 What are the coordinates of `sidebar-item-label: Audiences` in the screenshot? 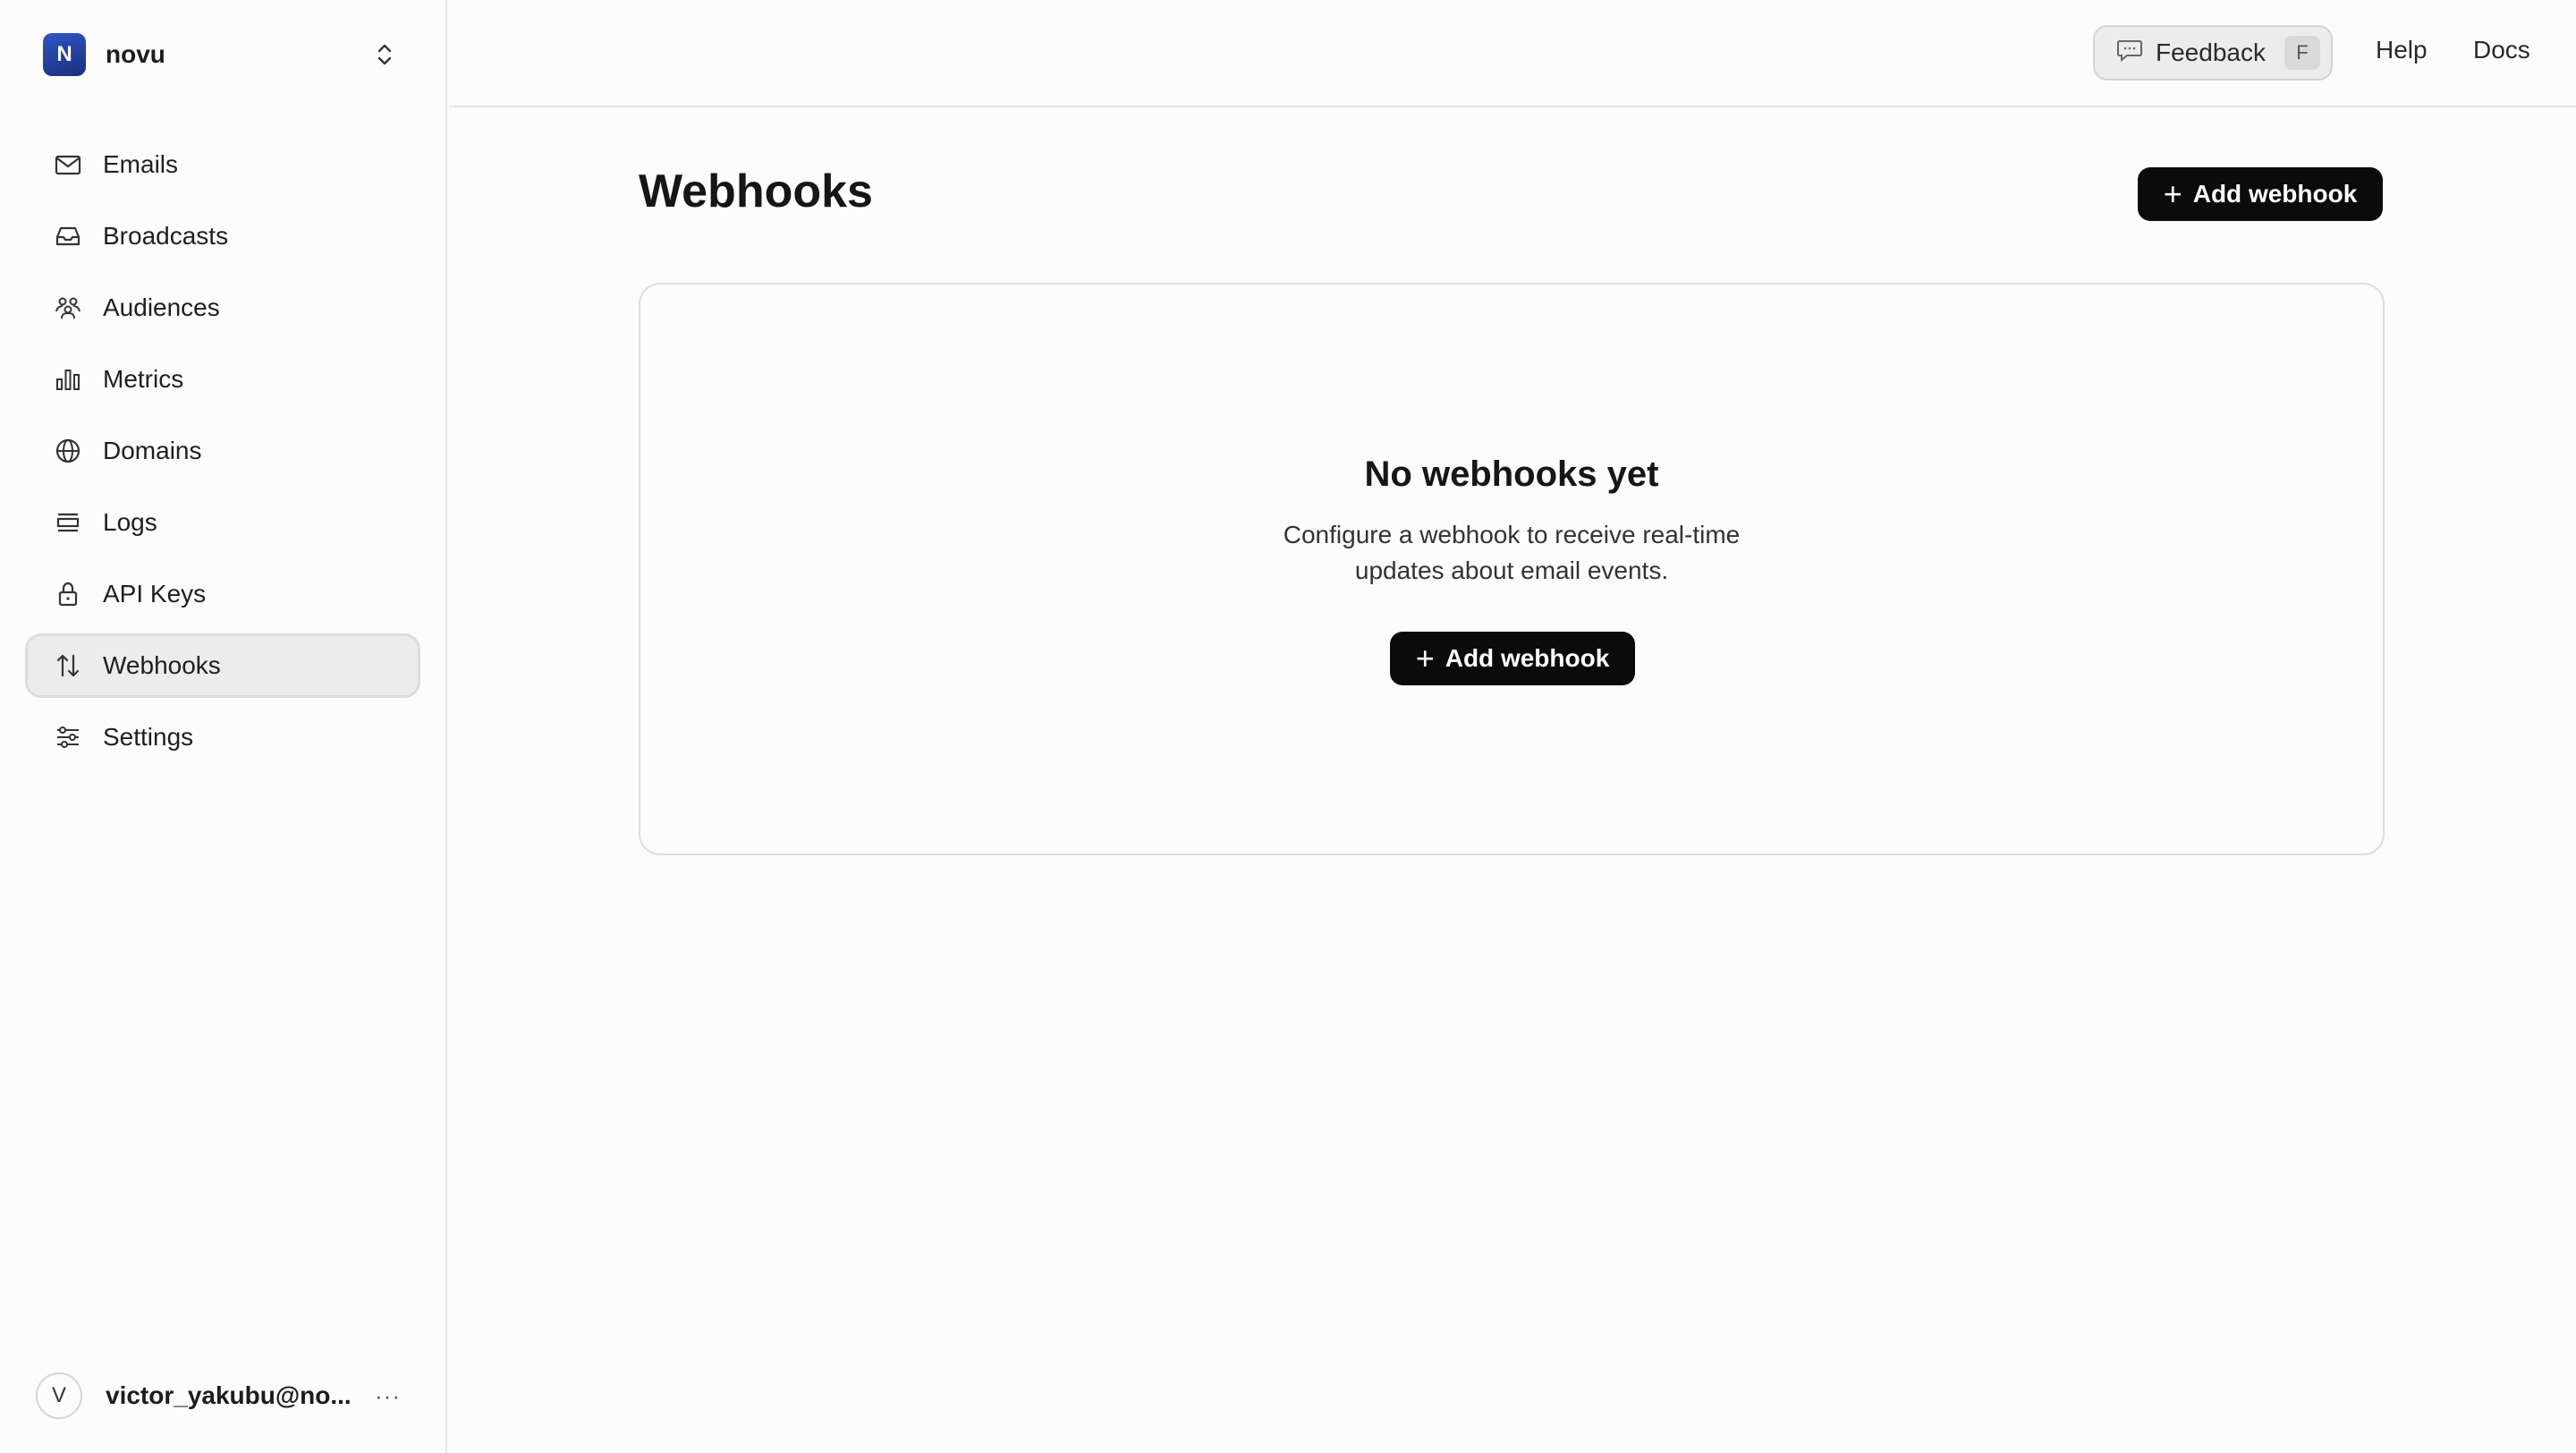 It's located at (161, 307).